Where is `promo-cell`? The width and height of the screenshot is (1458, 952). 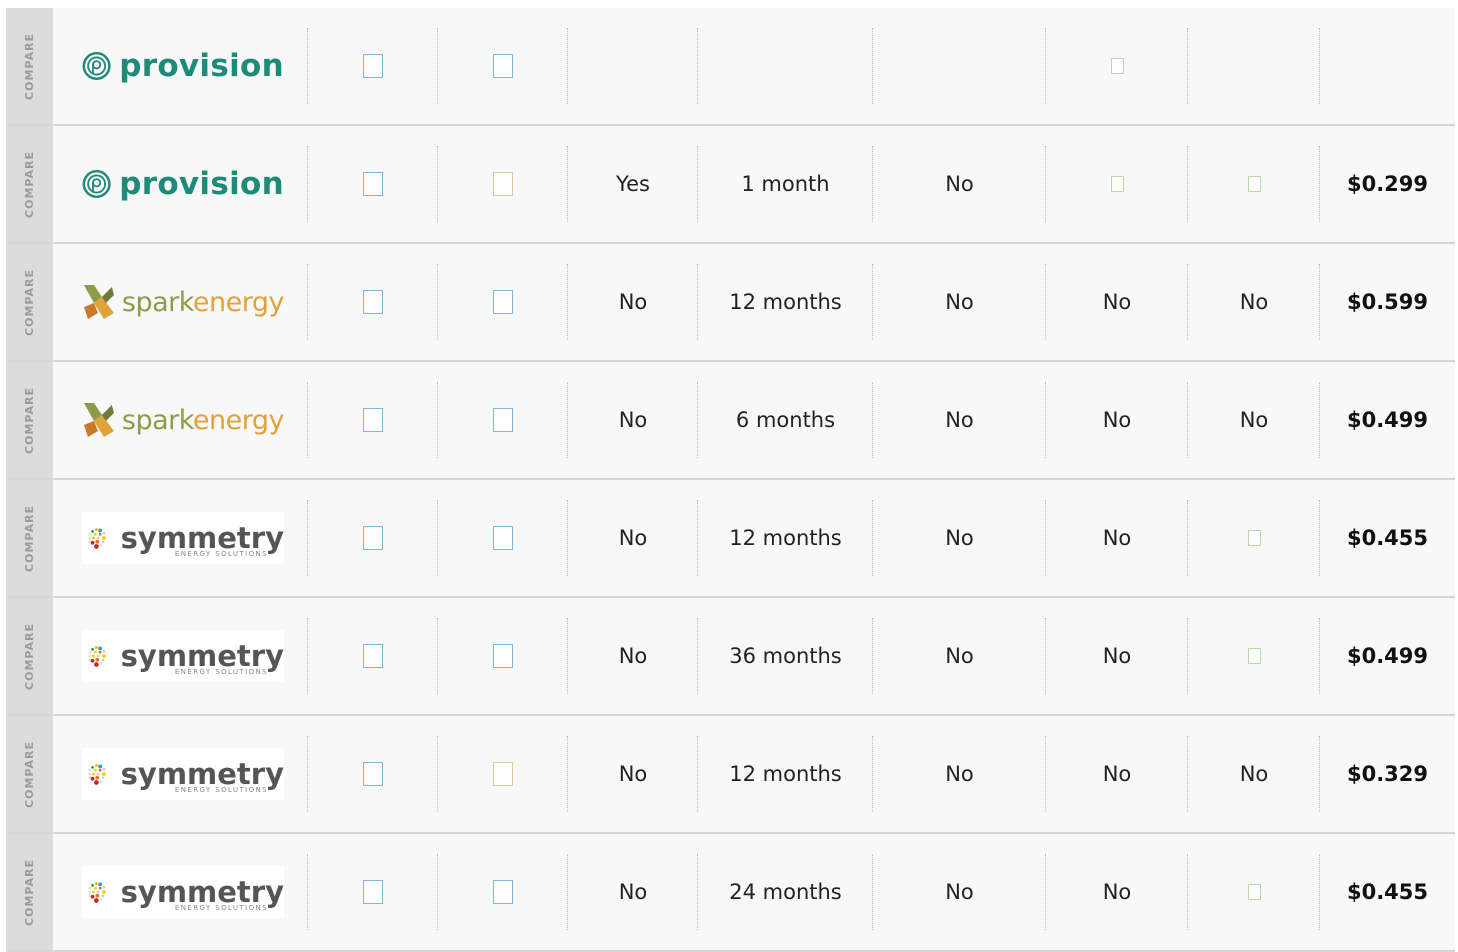 promo-cell is located at coordinates (633, 66).